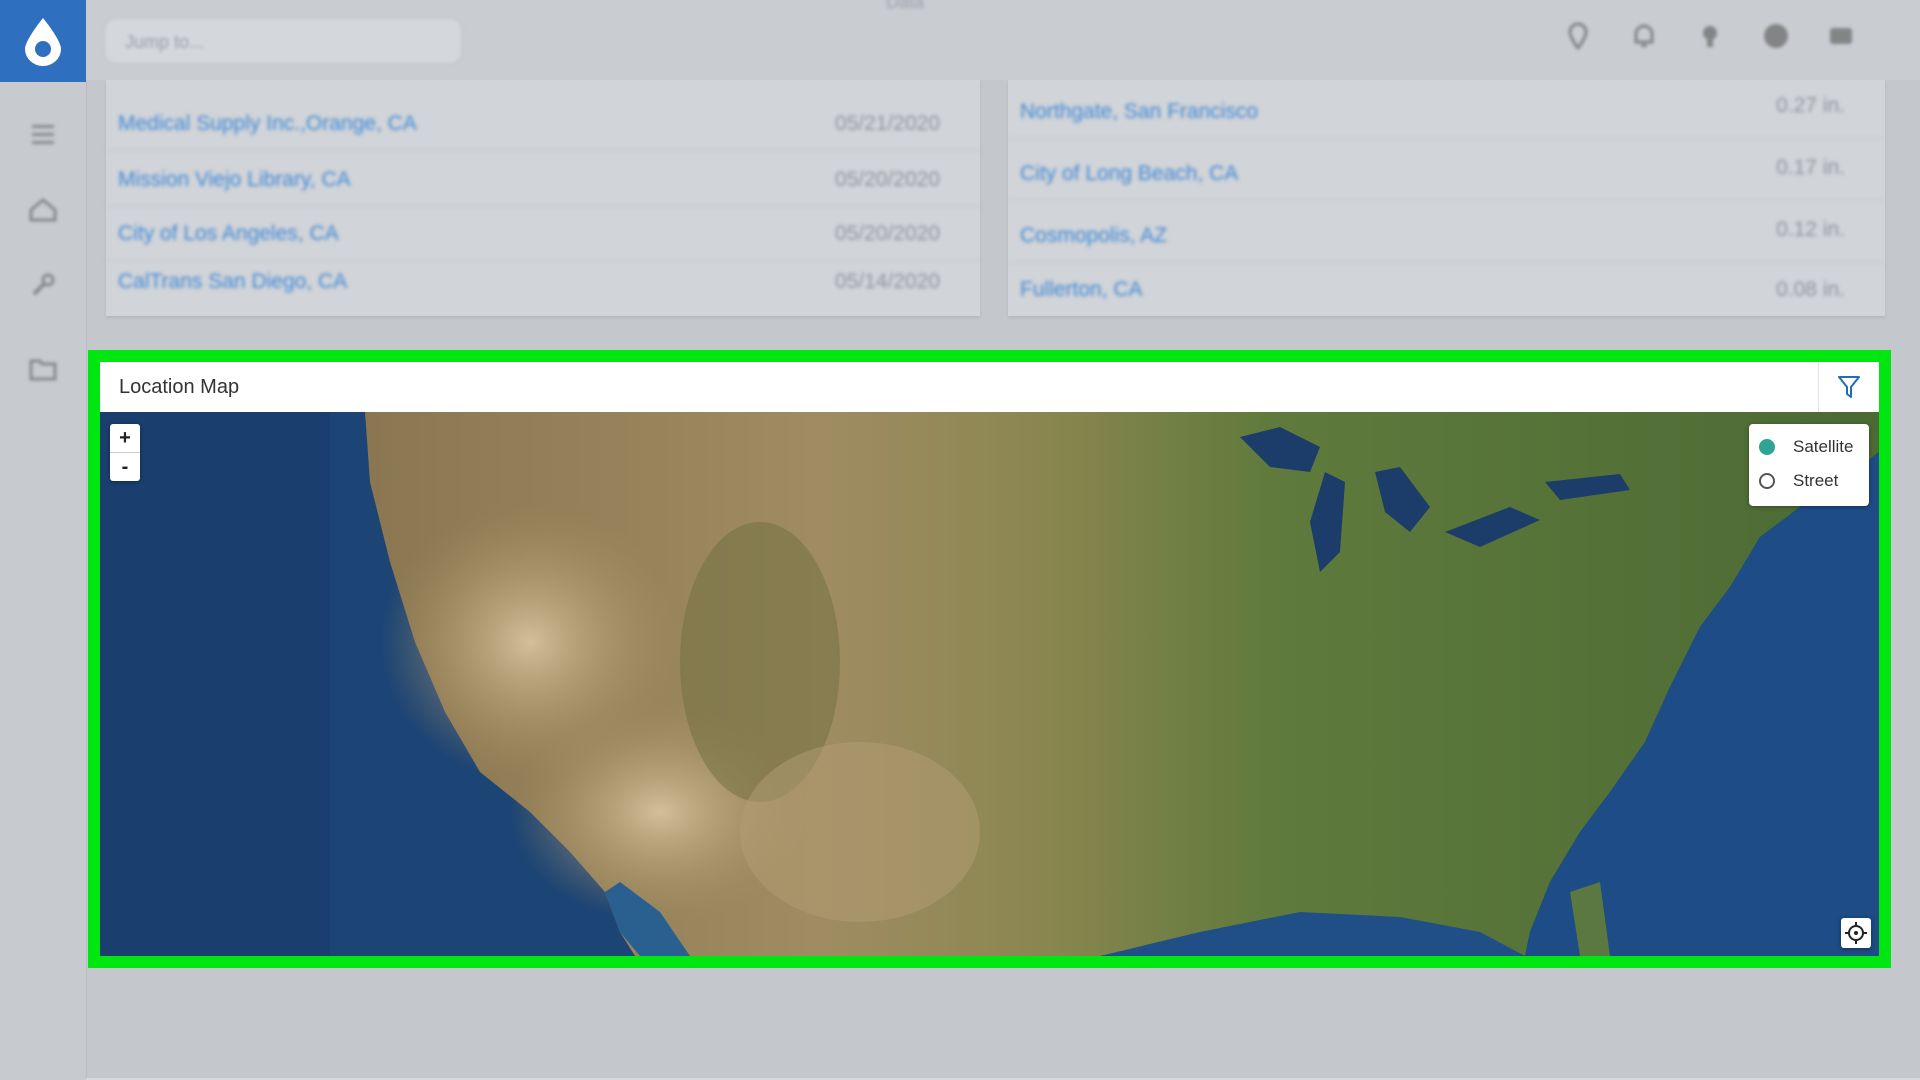 This screenshot has width=1920, height=1080. What do you see at coordinates (1446, 173) in the screenshot?
I see `list-item: City of Long Beach, CA 0.17 in.` at bounding box center [1446, 173].